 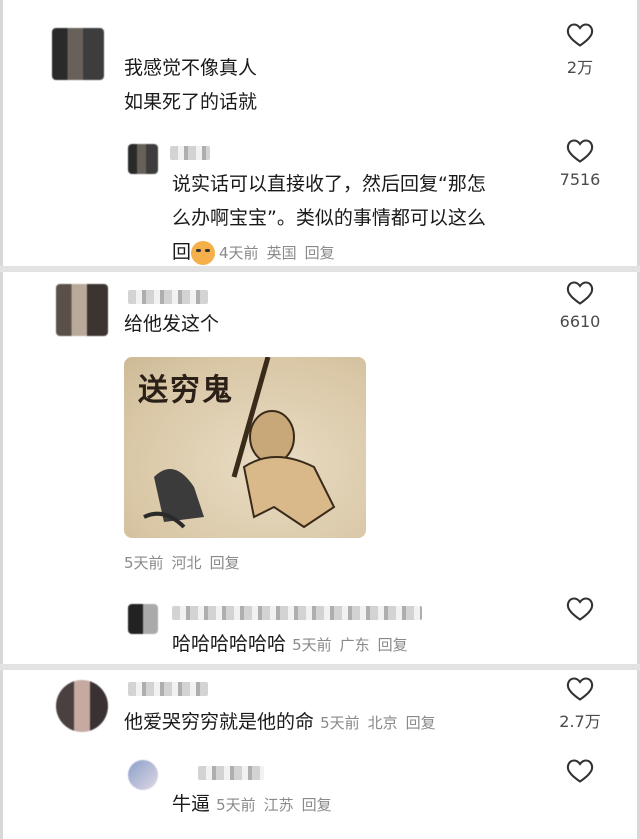 I want to click on meta-line: 5天前 江苏 回复, so click(x=278, y=805).